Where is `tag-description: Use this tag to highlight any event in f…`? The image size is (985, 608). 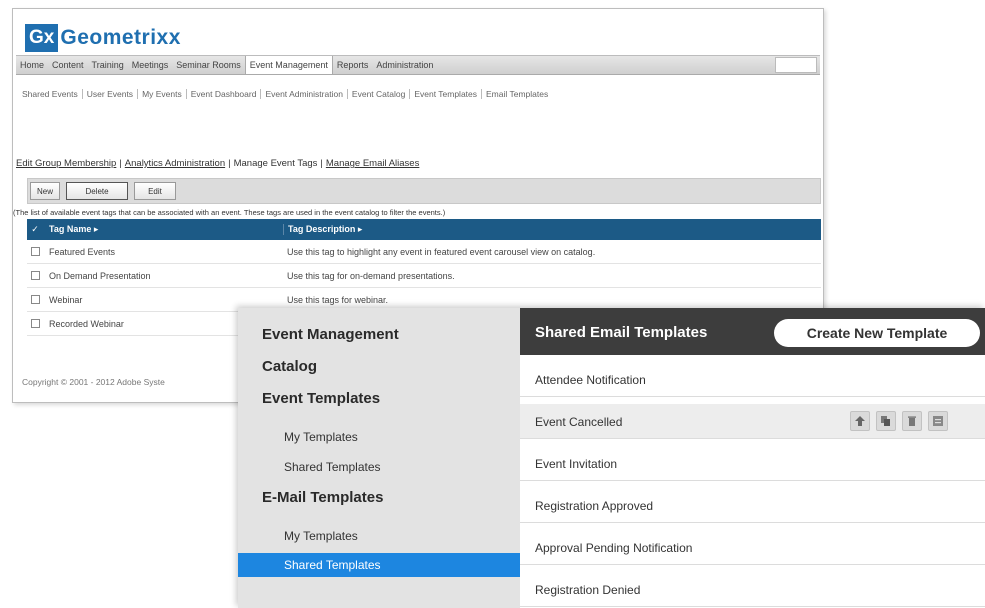
tag-description: Use this tag to highlight any event in f… is located at coordinates (441, 251).